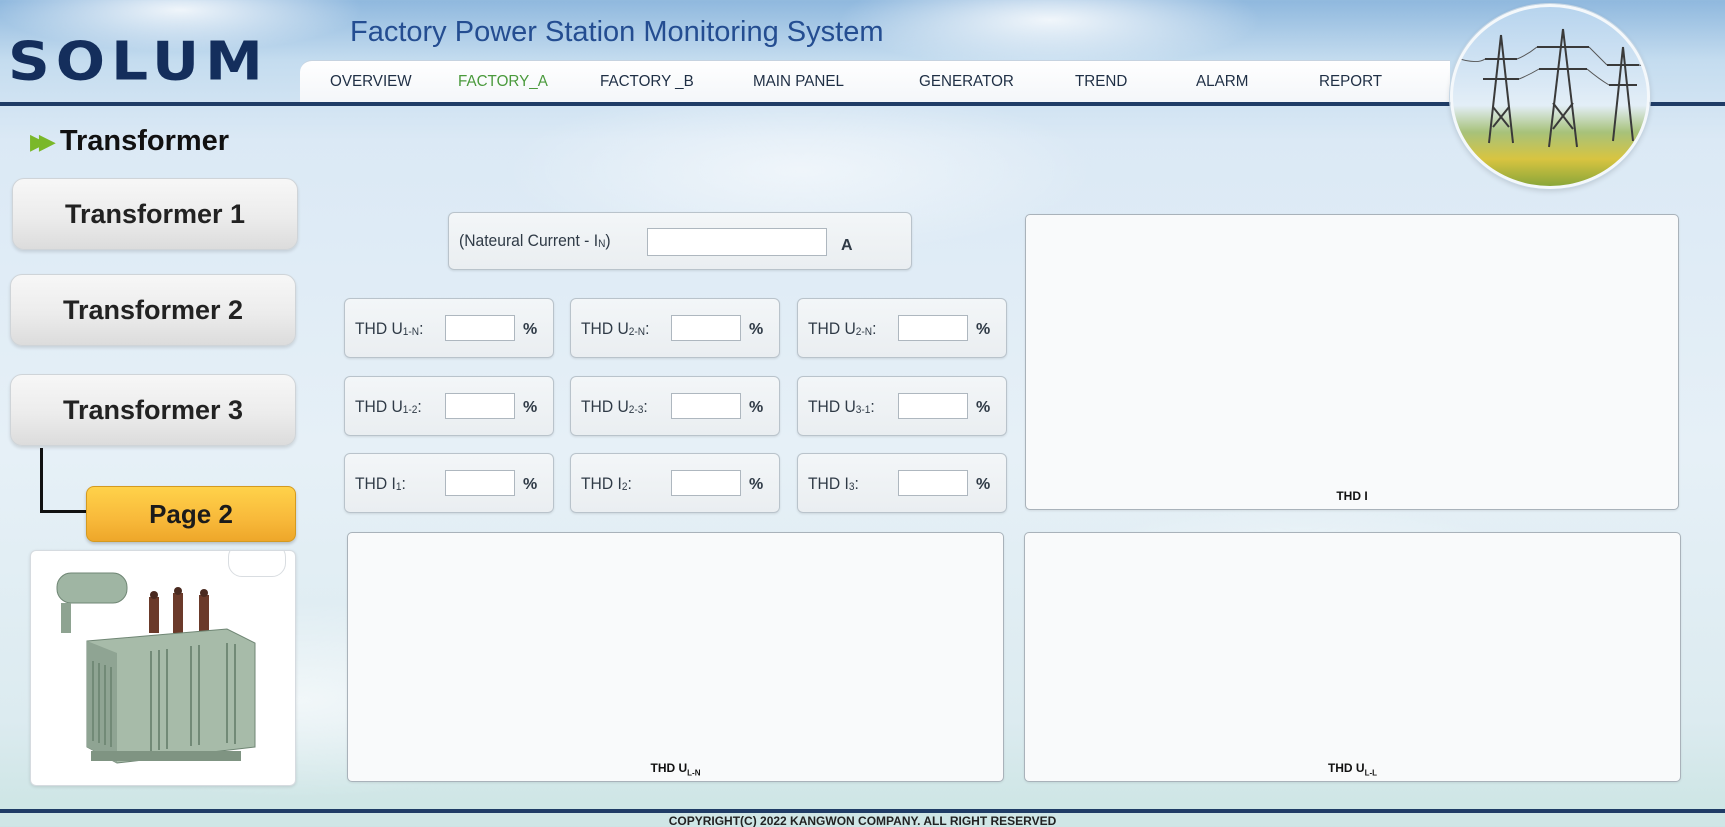  What do you see at coordinates (153, 410) in the screenshot?
I see `transformer-3-button: Transformer 3` at bounding box center [153, 410].